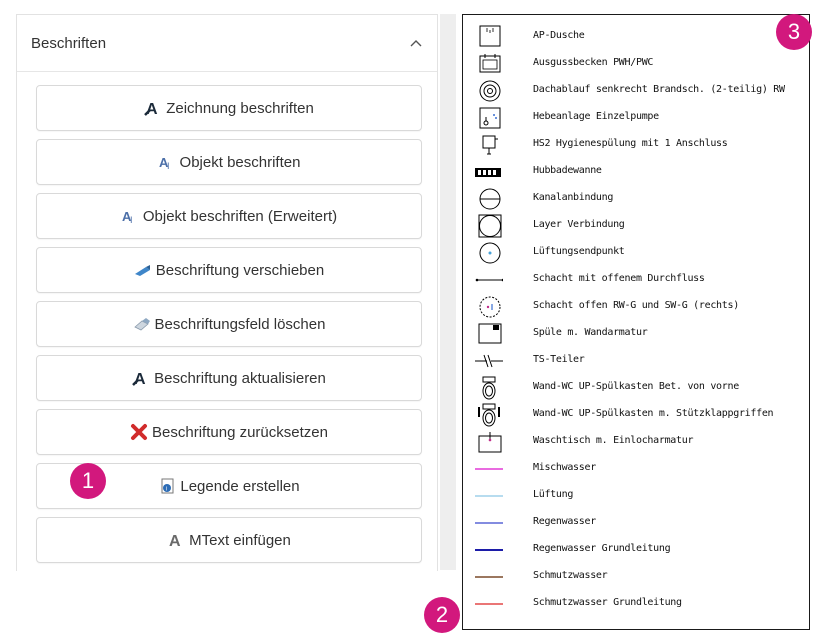 The height and width of the screenshot is (637, 814). Describe the element at coordinates (636, 577) in the screenshot. I see `legend-item: Schmutzwasser` at that location.